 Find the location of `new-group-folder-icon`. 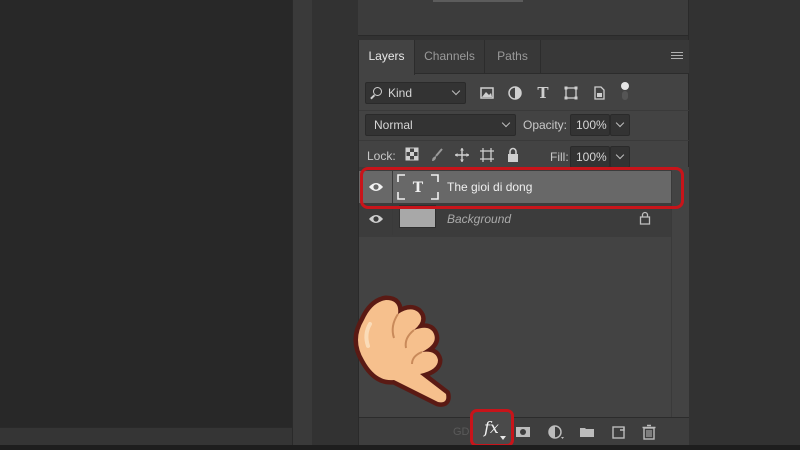

new-group-folder-icon is located at coordinates (587, 432).